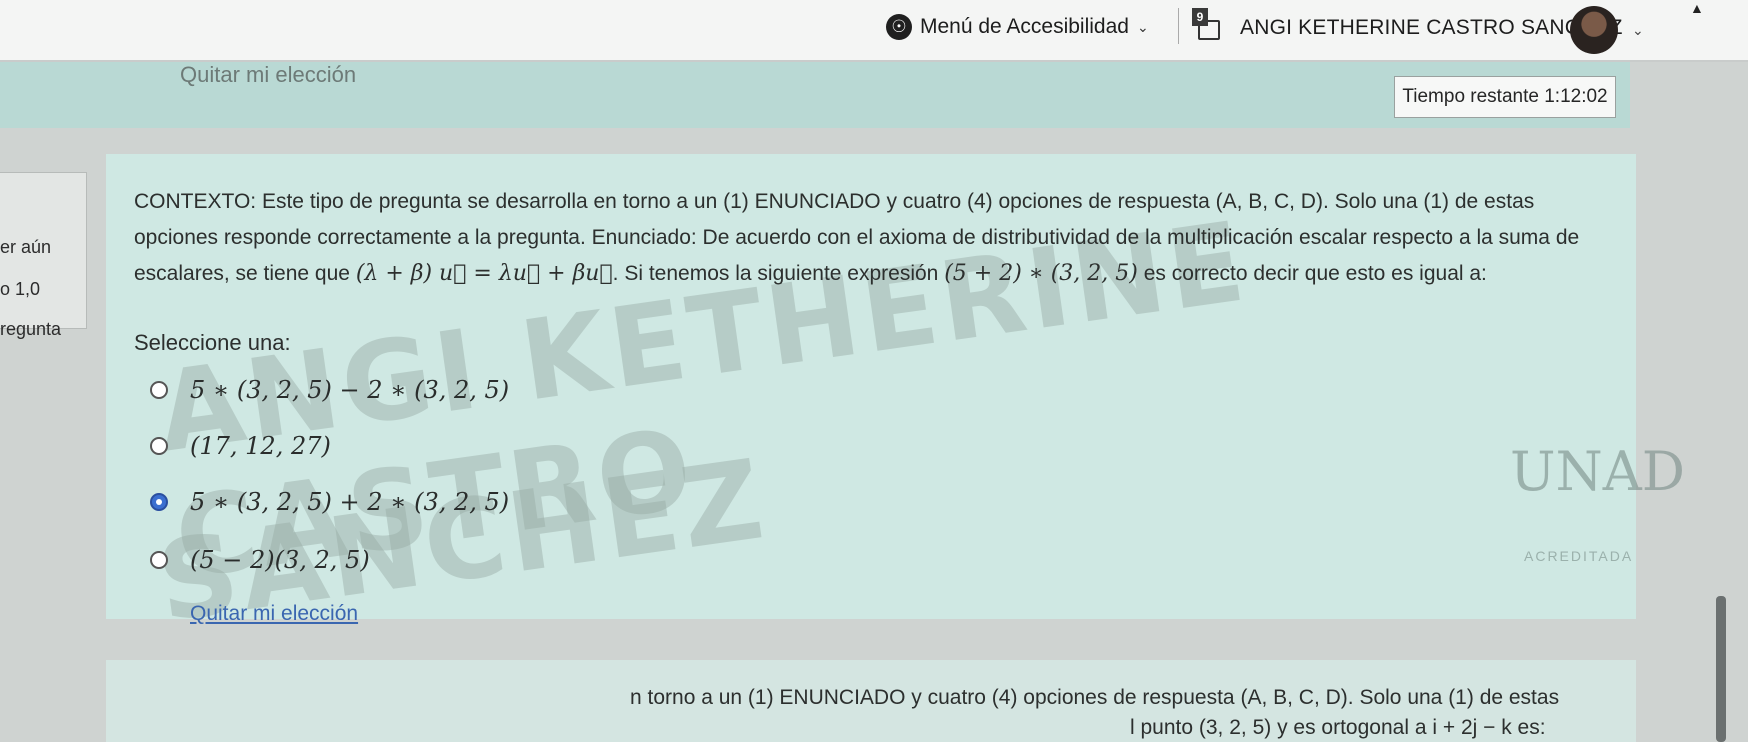  Describe the element at coordinates (212, 342) in the screenshot. I see `select-one-label: Seleccione una:` at that location.